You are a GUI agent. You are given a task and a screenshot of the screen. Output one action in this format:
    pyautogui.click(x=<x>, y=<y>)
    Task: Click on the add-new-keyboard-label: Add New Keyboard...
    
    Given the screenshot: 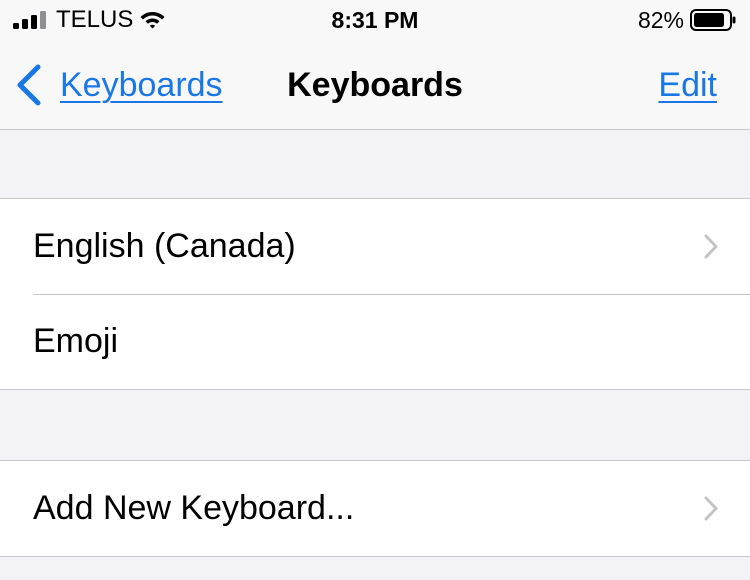 What is the action you would take?
    pyautogui.click(x=194, y=508)
    